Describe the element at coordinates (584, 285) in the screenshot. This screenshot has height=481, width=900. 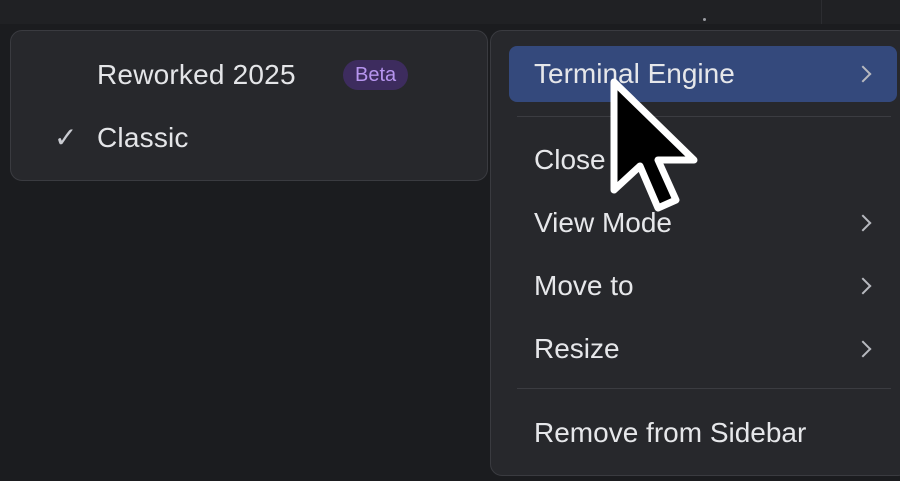
I see `menu-item-label: Move to` at that location.